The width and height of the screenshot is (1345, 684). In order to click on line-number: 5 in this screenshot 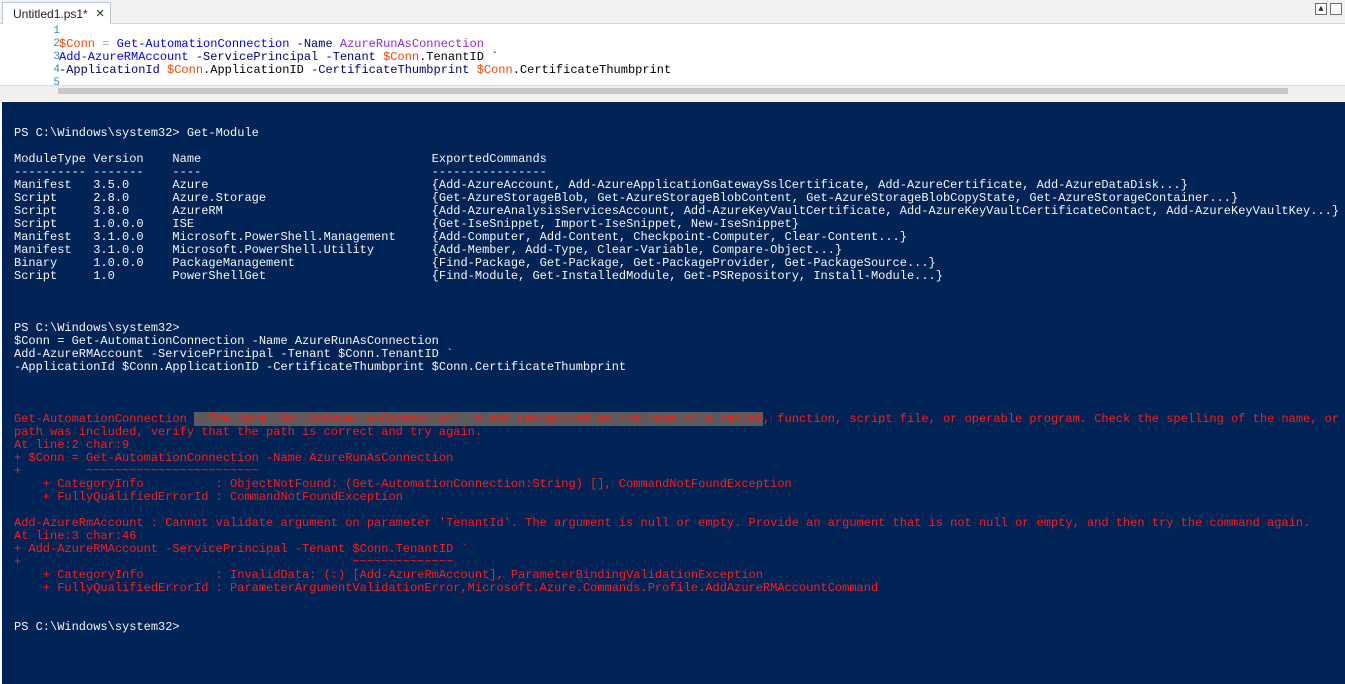, I will do `click(56, 81)`.